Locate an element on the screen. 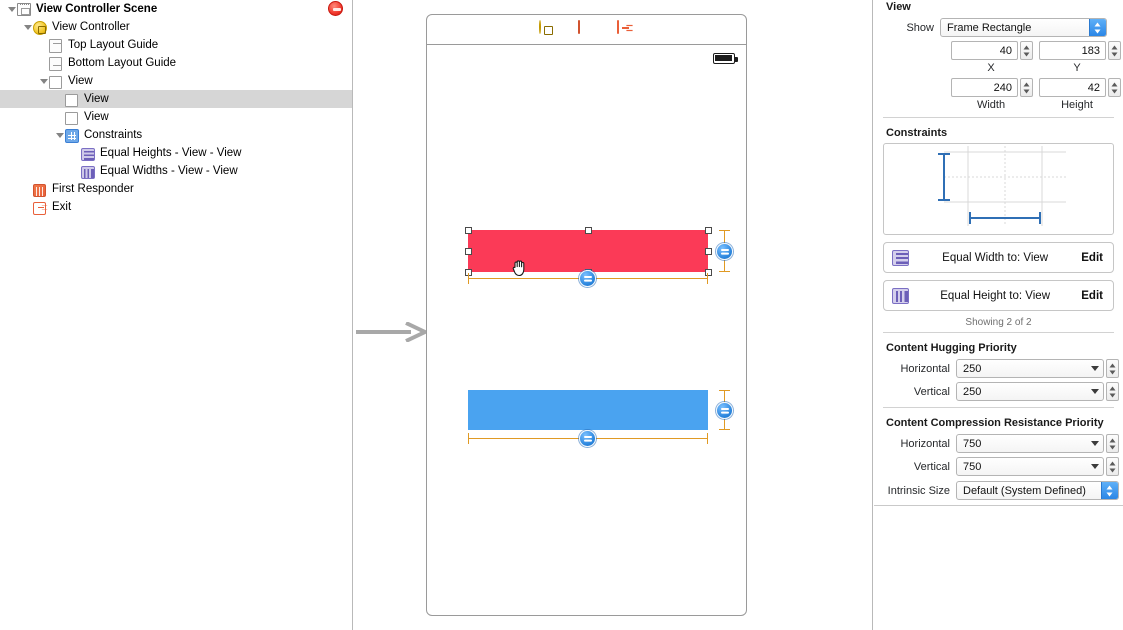 This screenshot has width=1123, height=630. constraint-row: Equal Height to: View Edit is located at coordinates (998, 295).